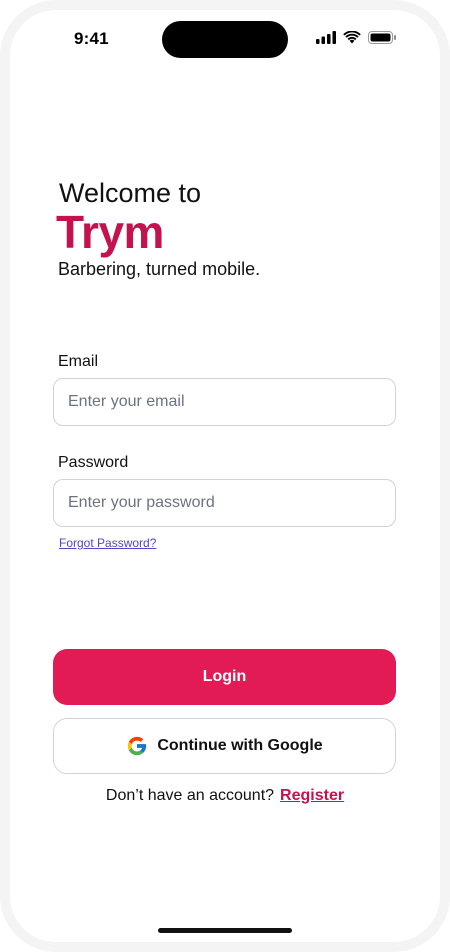  I want to click on dynamic-island, so click(225, 39).